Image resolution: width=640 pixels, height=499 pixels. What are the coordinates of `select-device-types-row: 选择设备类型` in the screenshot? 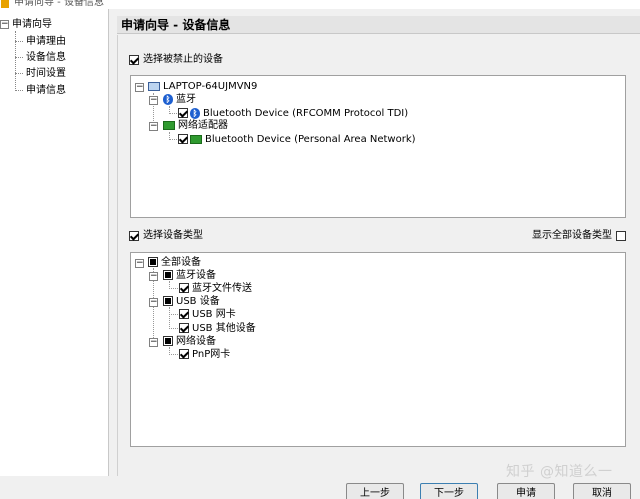 It's located at (166, 236).